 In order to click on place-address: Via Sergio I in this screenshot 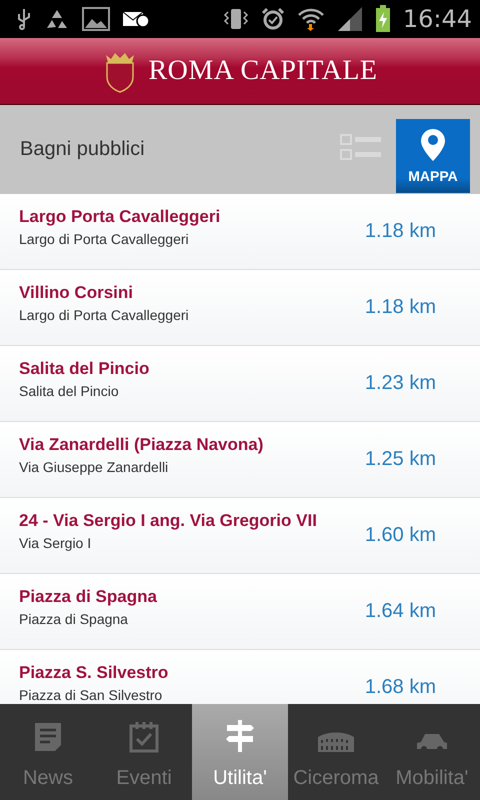, I will do `click(55, 542)`.